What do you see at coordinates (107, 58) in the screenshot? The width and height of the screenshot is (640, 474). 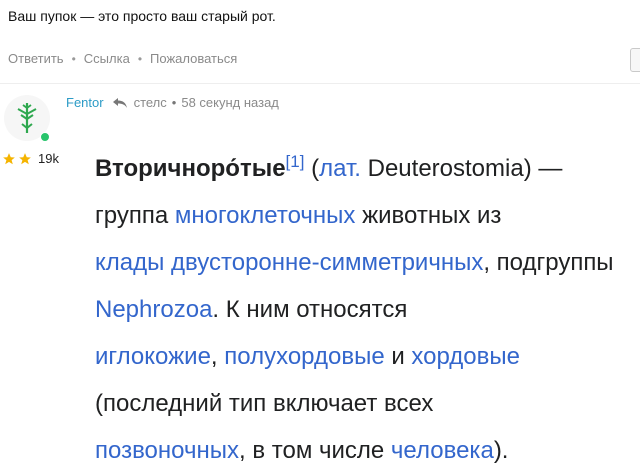 I see `permalink-link: Ссылка` at bounding box center [107, 58].